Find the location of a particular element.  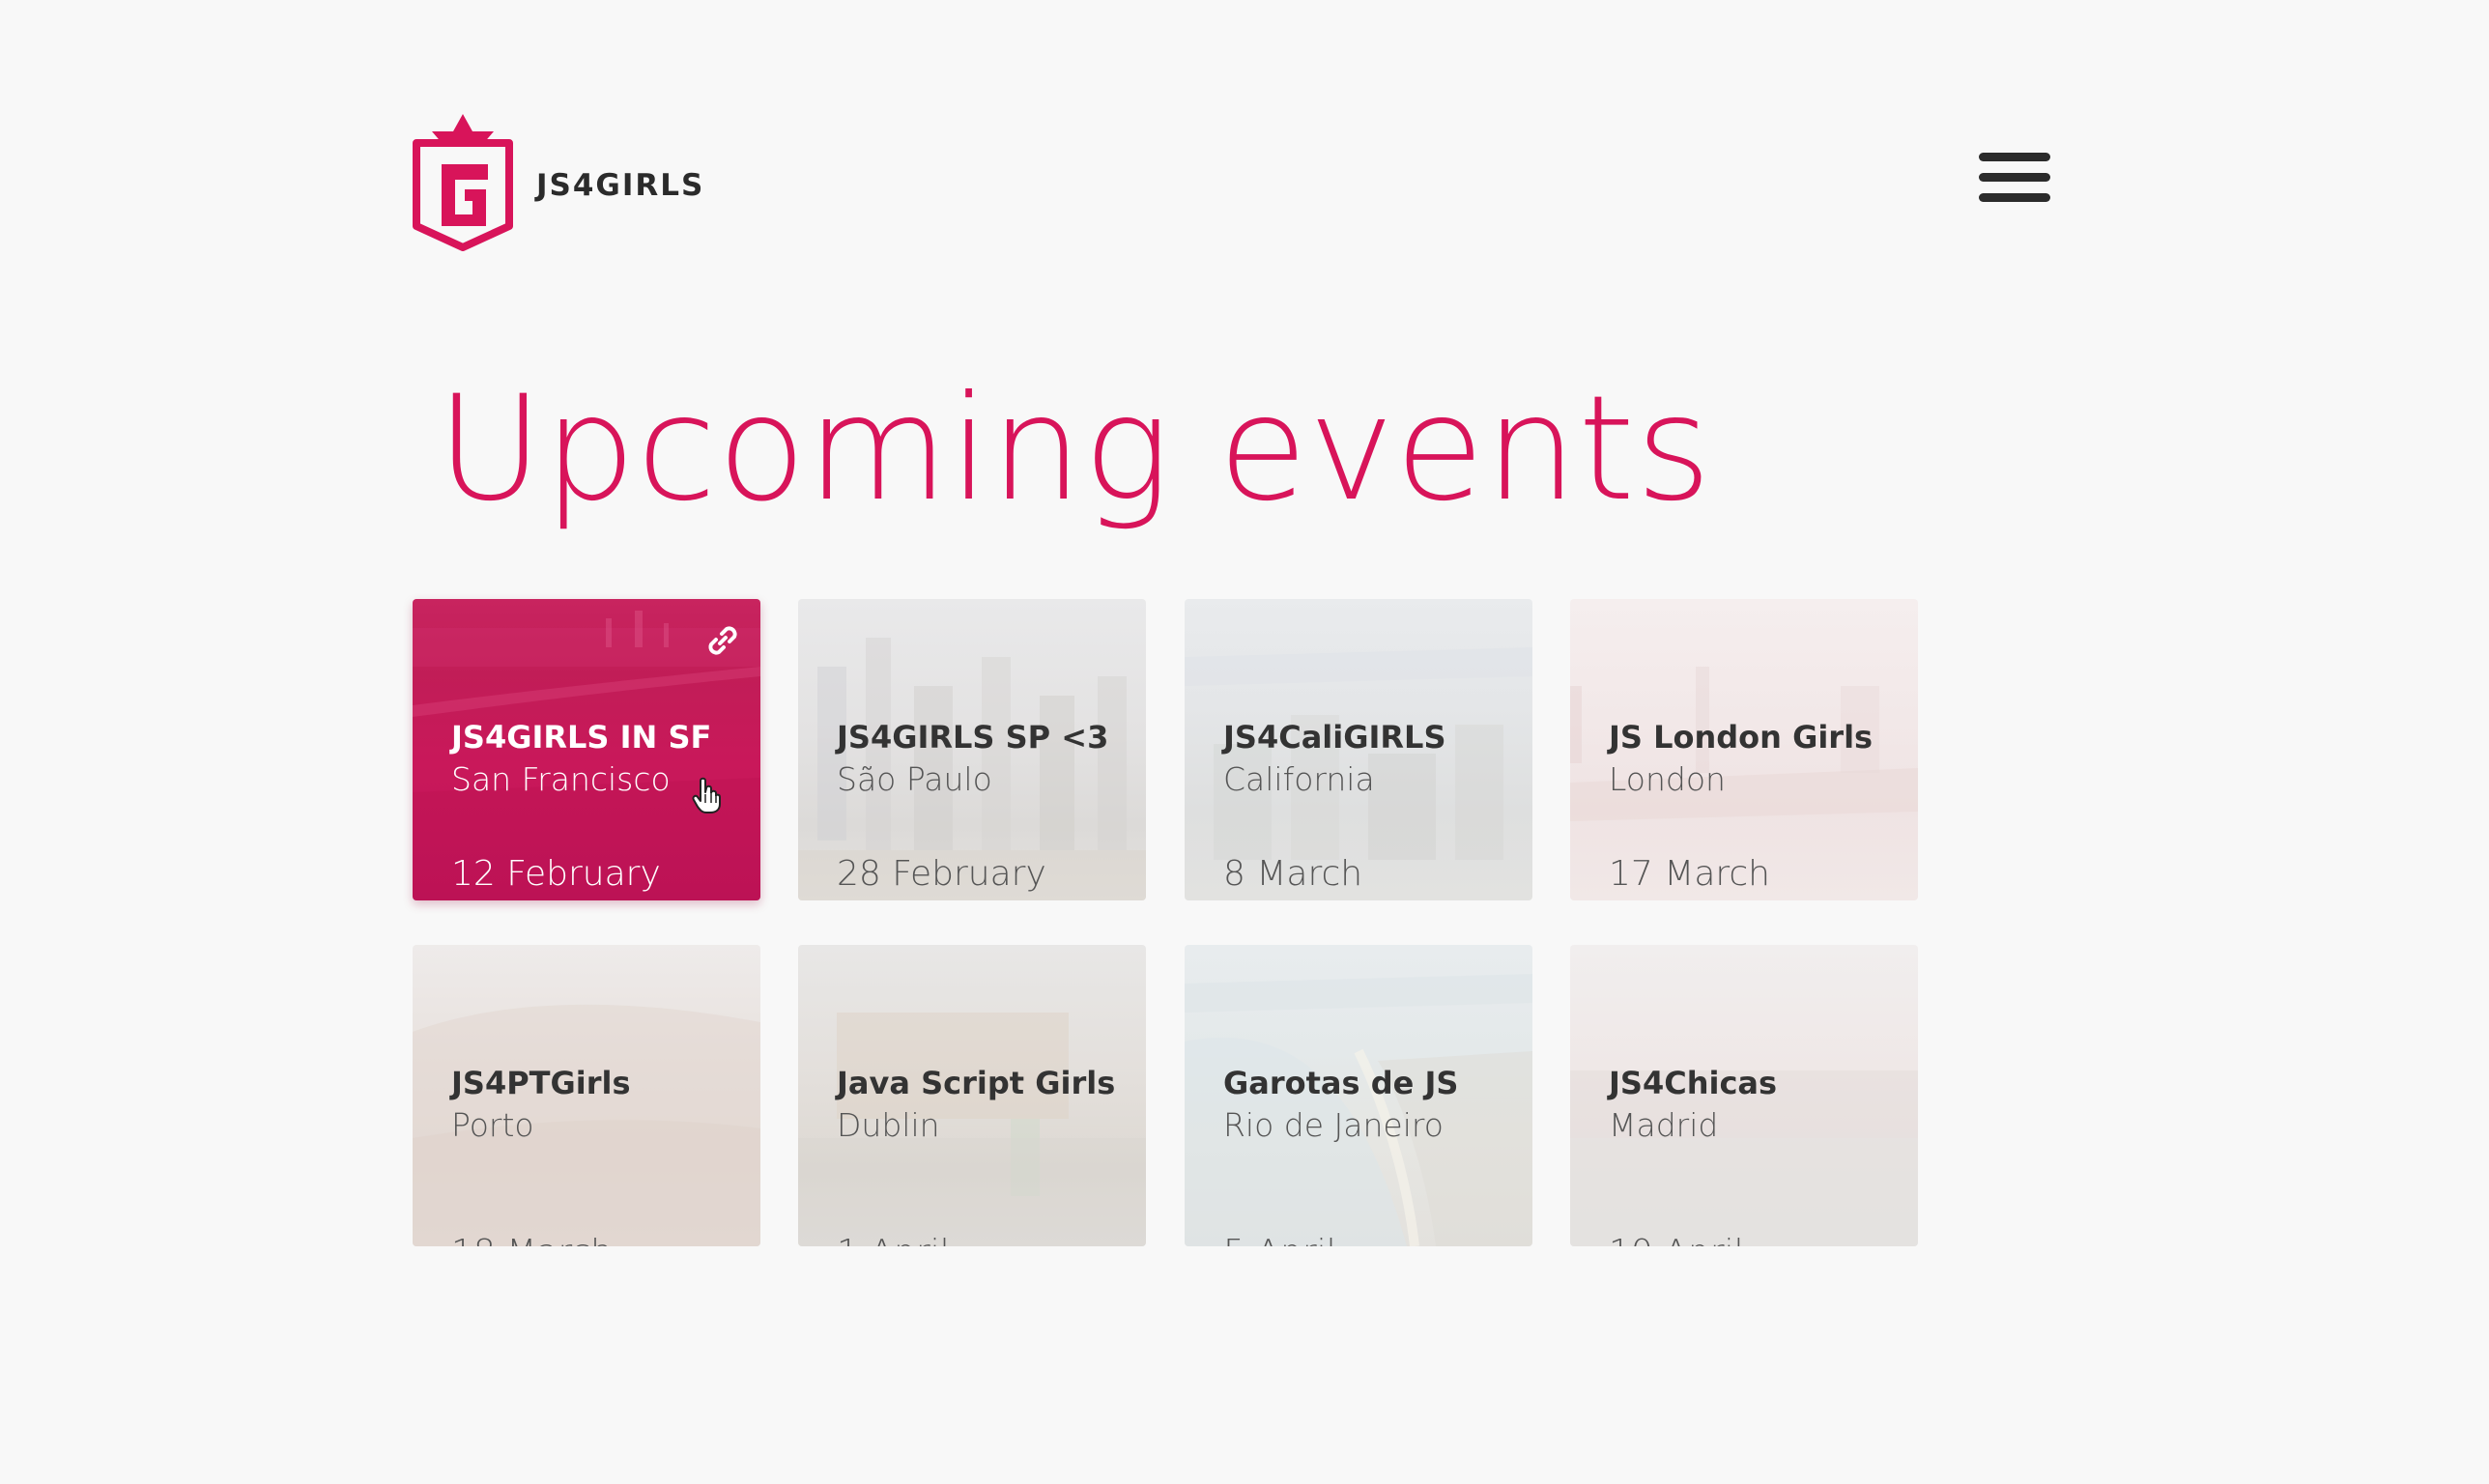

event-card-madrid: JS4Chicas Madrid 10 April is located at coordinates (1744, 1095).